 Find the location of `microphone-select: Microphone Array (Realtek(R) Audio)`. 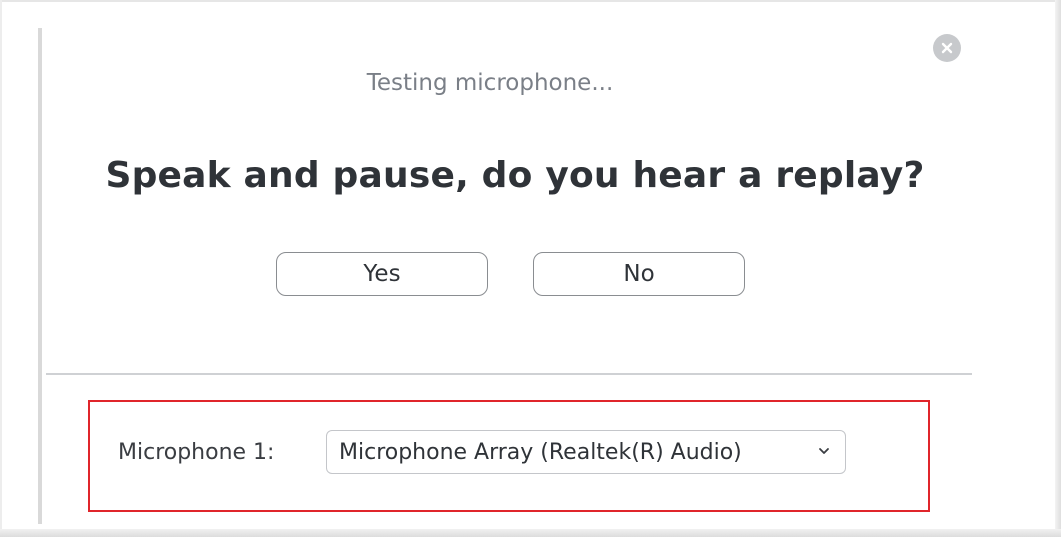

microphone-select: Microphone Array (Realtek(R) Audio) is located at coordinates (586, 452).